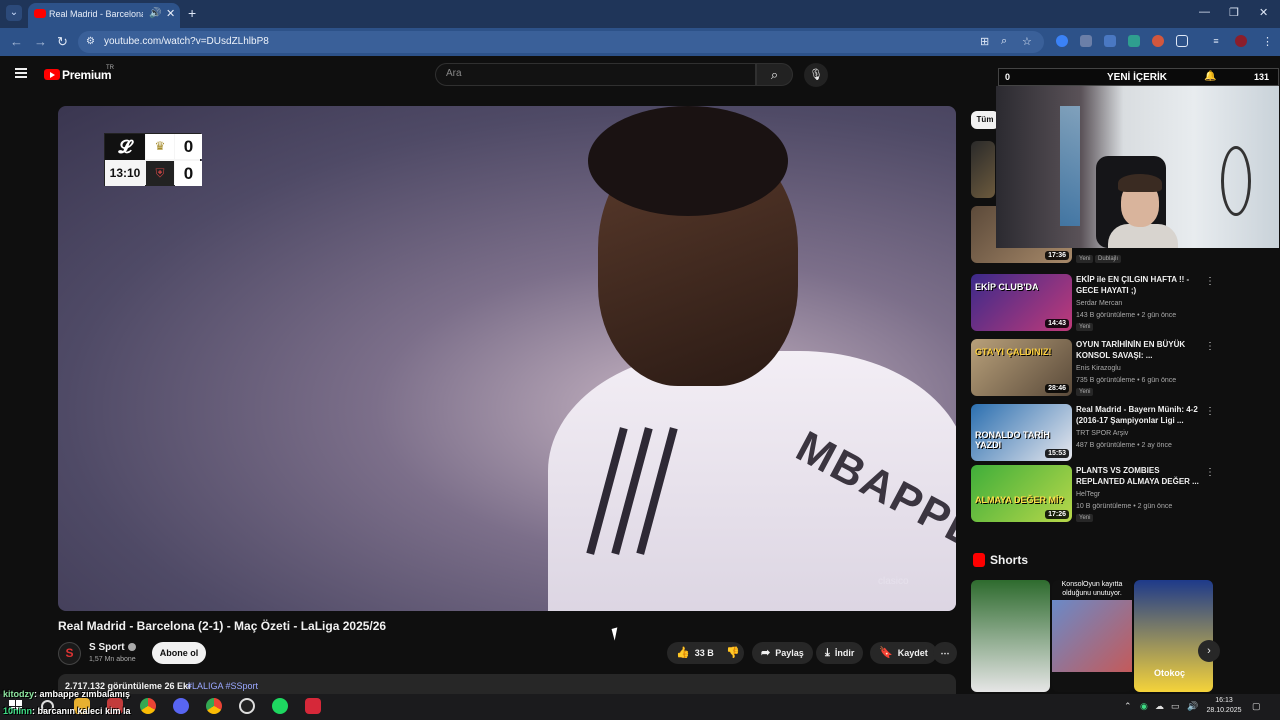  I want to click on filter-chip-all: Tüm, so click(985, 120).